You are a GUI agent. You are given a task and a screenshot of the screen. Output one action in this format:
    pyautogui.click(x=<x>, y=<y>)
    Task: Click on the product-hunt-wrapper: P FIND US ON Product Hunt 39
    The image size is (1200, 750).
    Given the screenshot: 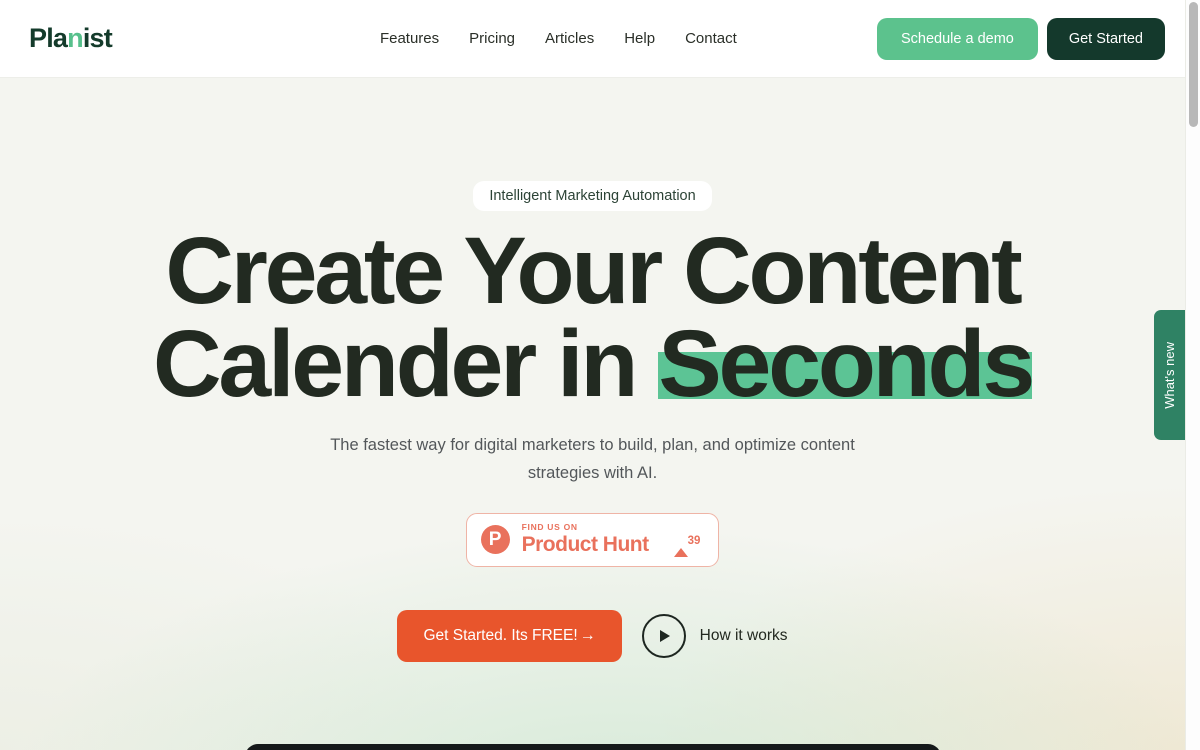 What is the action you would take?
    pyautogui.click(x=592, y=540)
    